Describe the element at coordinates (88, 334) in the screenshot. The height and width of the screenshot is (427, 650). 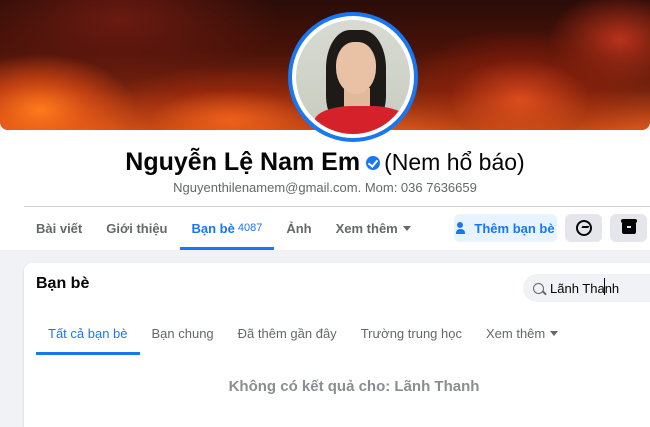
I see `tab-all-friends: Tất cả bạn bè` at that location.